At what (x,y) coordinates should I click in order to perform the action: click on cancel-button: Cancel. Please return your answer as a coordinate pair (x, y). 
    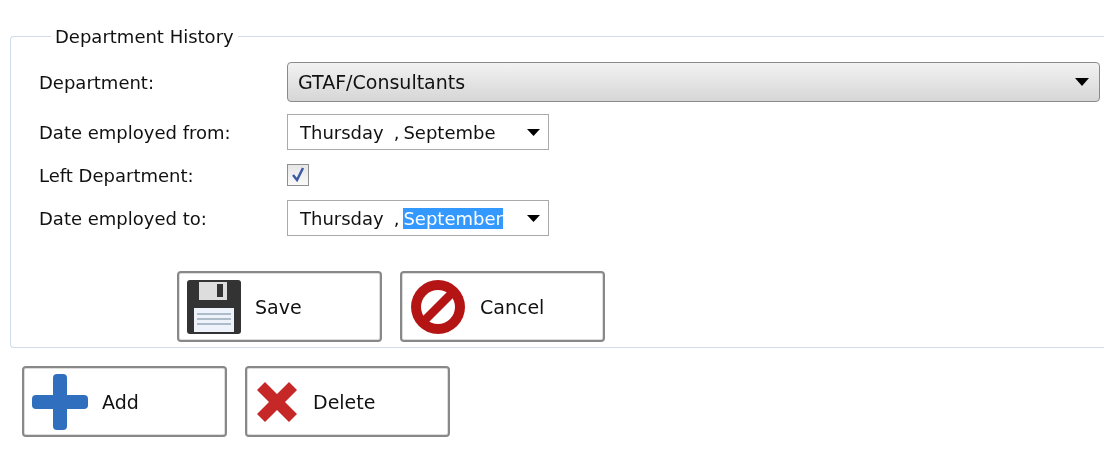
    Looking at the image, I should click on (502, 306).